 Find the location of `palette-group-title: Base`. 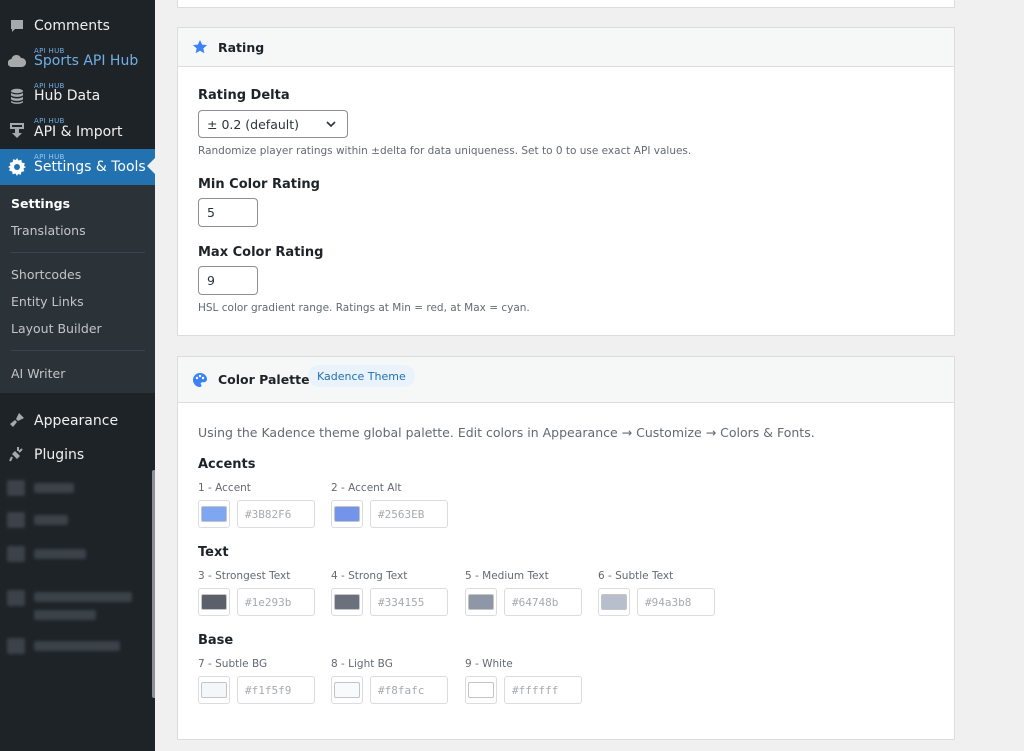

palette-group-title: Base is located at coordinates (216, 640).